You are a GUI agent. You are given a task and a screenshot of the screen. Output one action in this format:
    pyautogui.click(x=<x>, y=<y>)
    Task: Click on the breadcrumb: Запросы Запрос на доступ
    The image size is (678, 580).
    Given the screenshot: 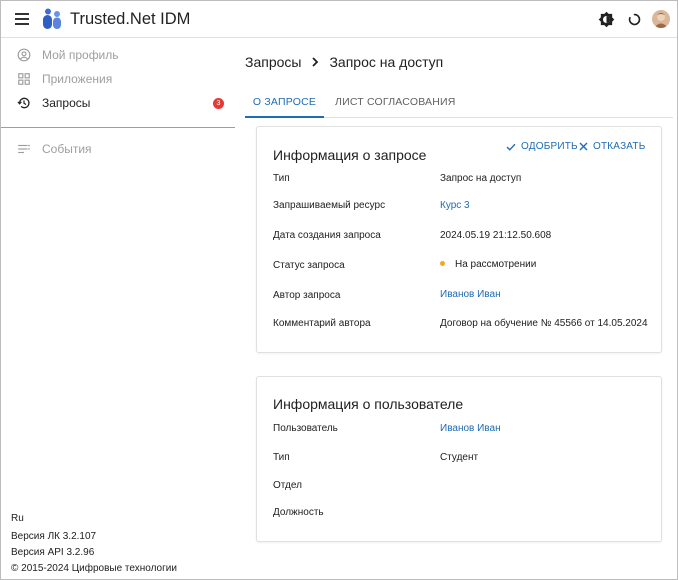 What is the action you would take?
    pyautogui.click(x=344, y=62)
    